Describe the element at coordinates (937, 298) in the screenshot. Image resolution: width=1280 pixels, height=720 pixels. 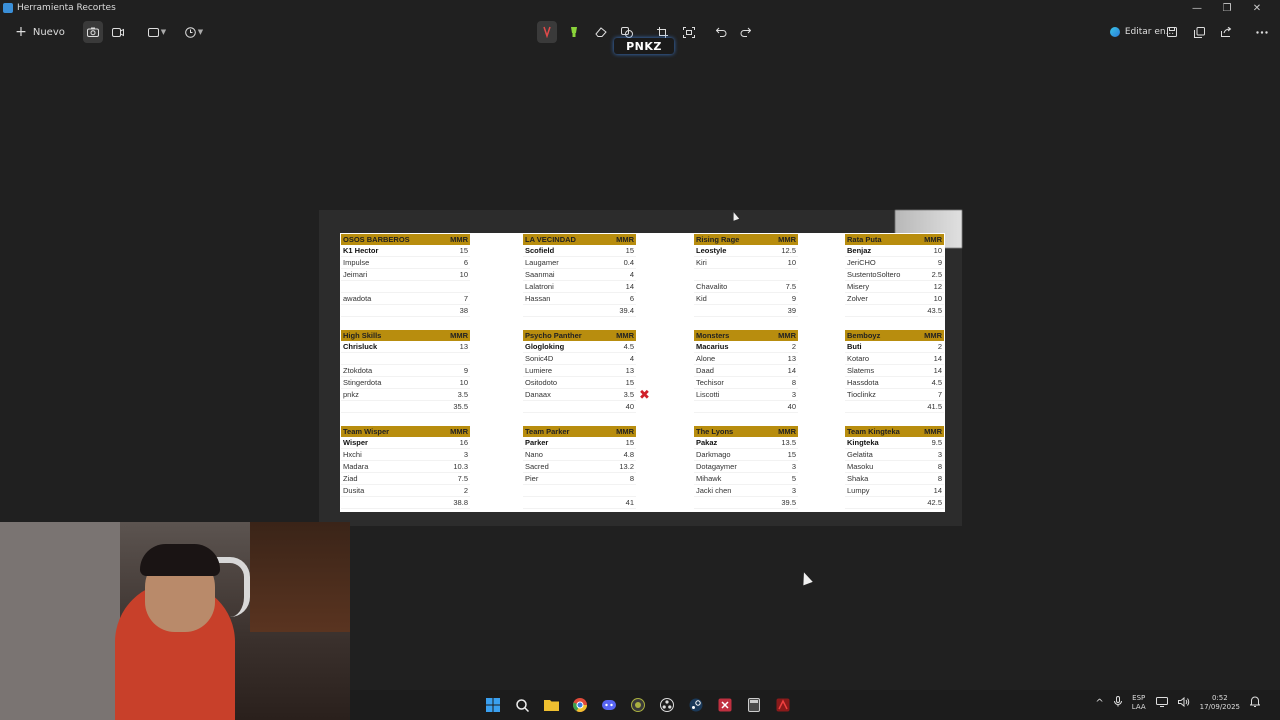
I see `player-mmr: 10` at that location.